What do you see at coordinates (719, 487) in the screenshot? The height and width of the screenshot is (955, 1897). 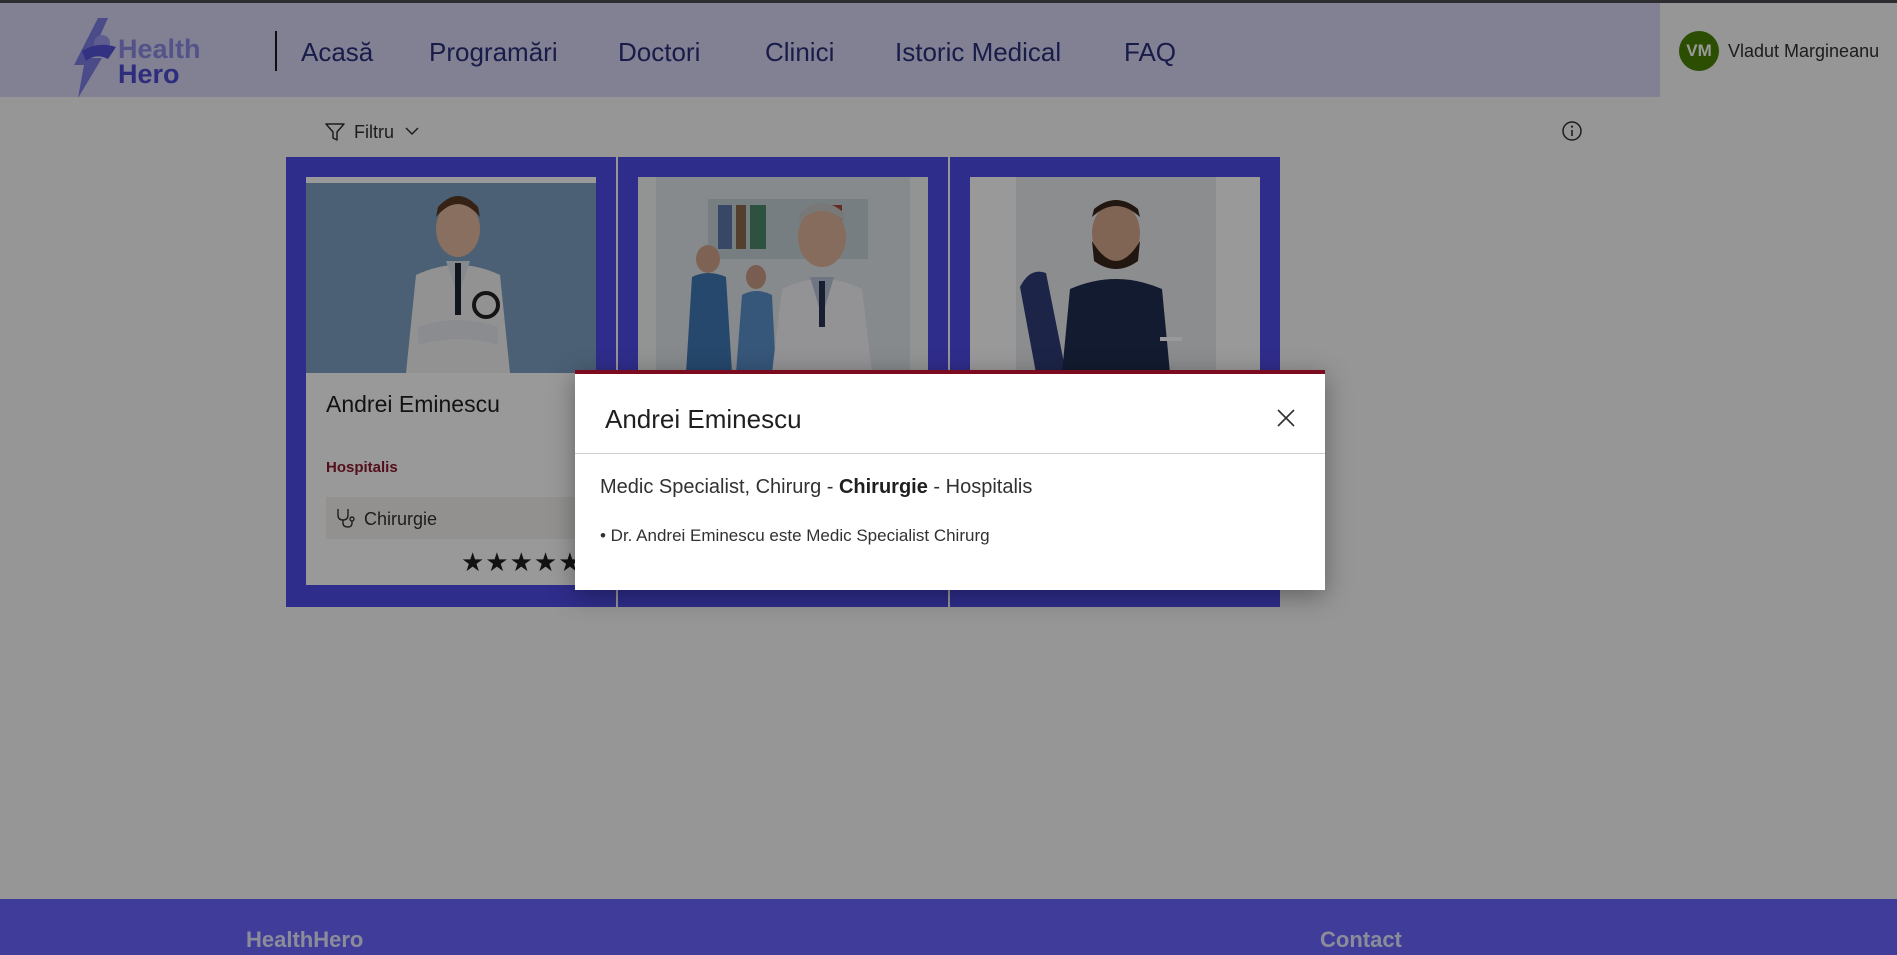 I see `doctor-title-role: Medic Specialist, Chirurg -` at bounding box center [719, 487].